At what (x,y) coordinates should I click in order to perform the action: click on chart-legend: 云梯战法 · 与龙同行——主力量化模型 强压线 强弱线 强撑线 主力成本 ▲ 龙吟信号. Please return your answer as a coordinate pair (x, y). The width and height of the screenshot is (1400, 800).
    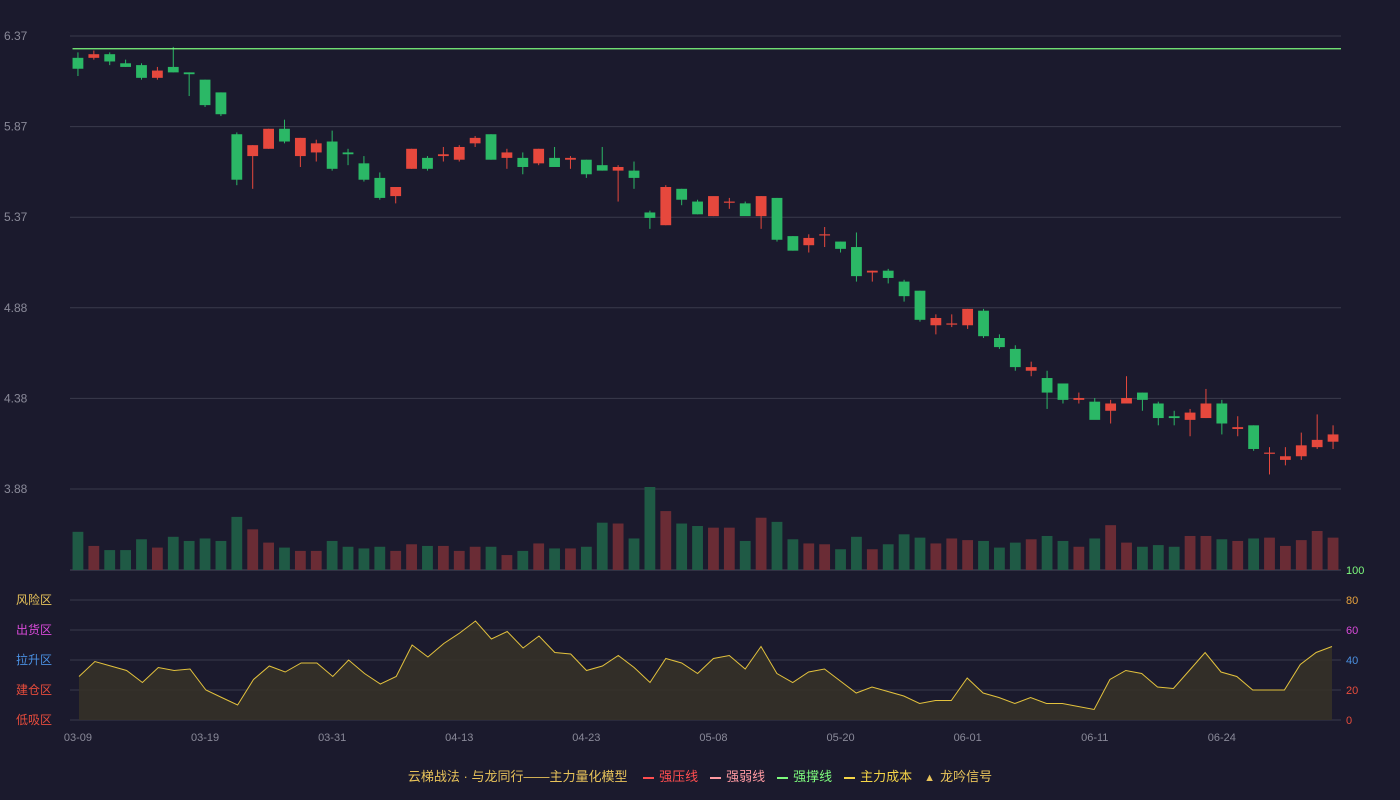
    Looking at the image, I should click on (700, 775).